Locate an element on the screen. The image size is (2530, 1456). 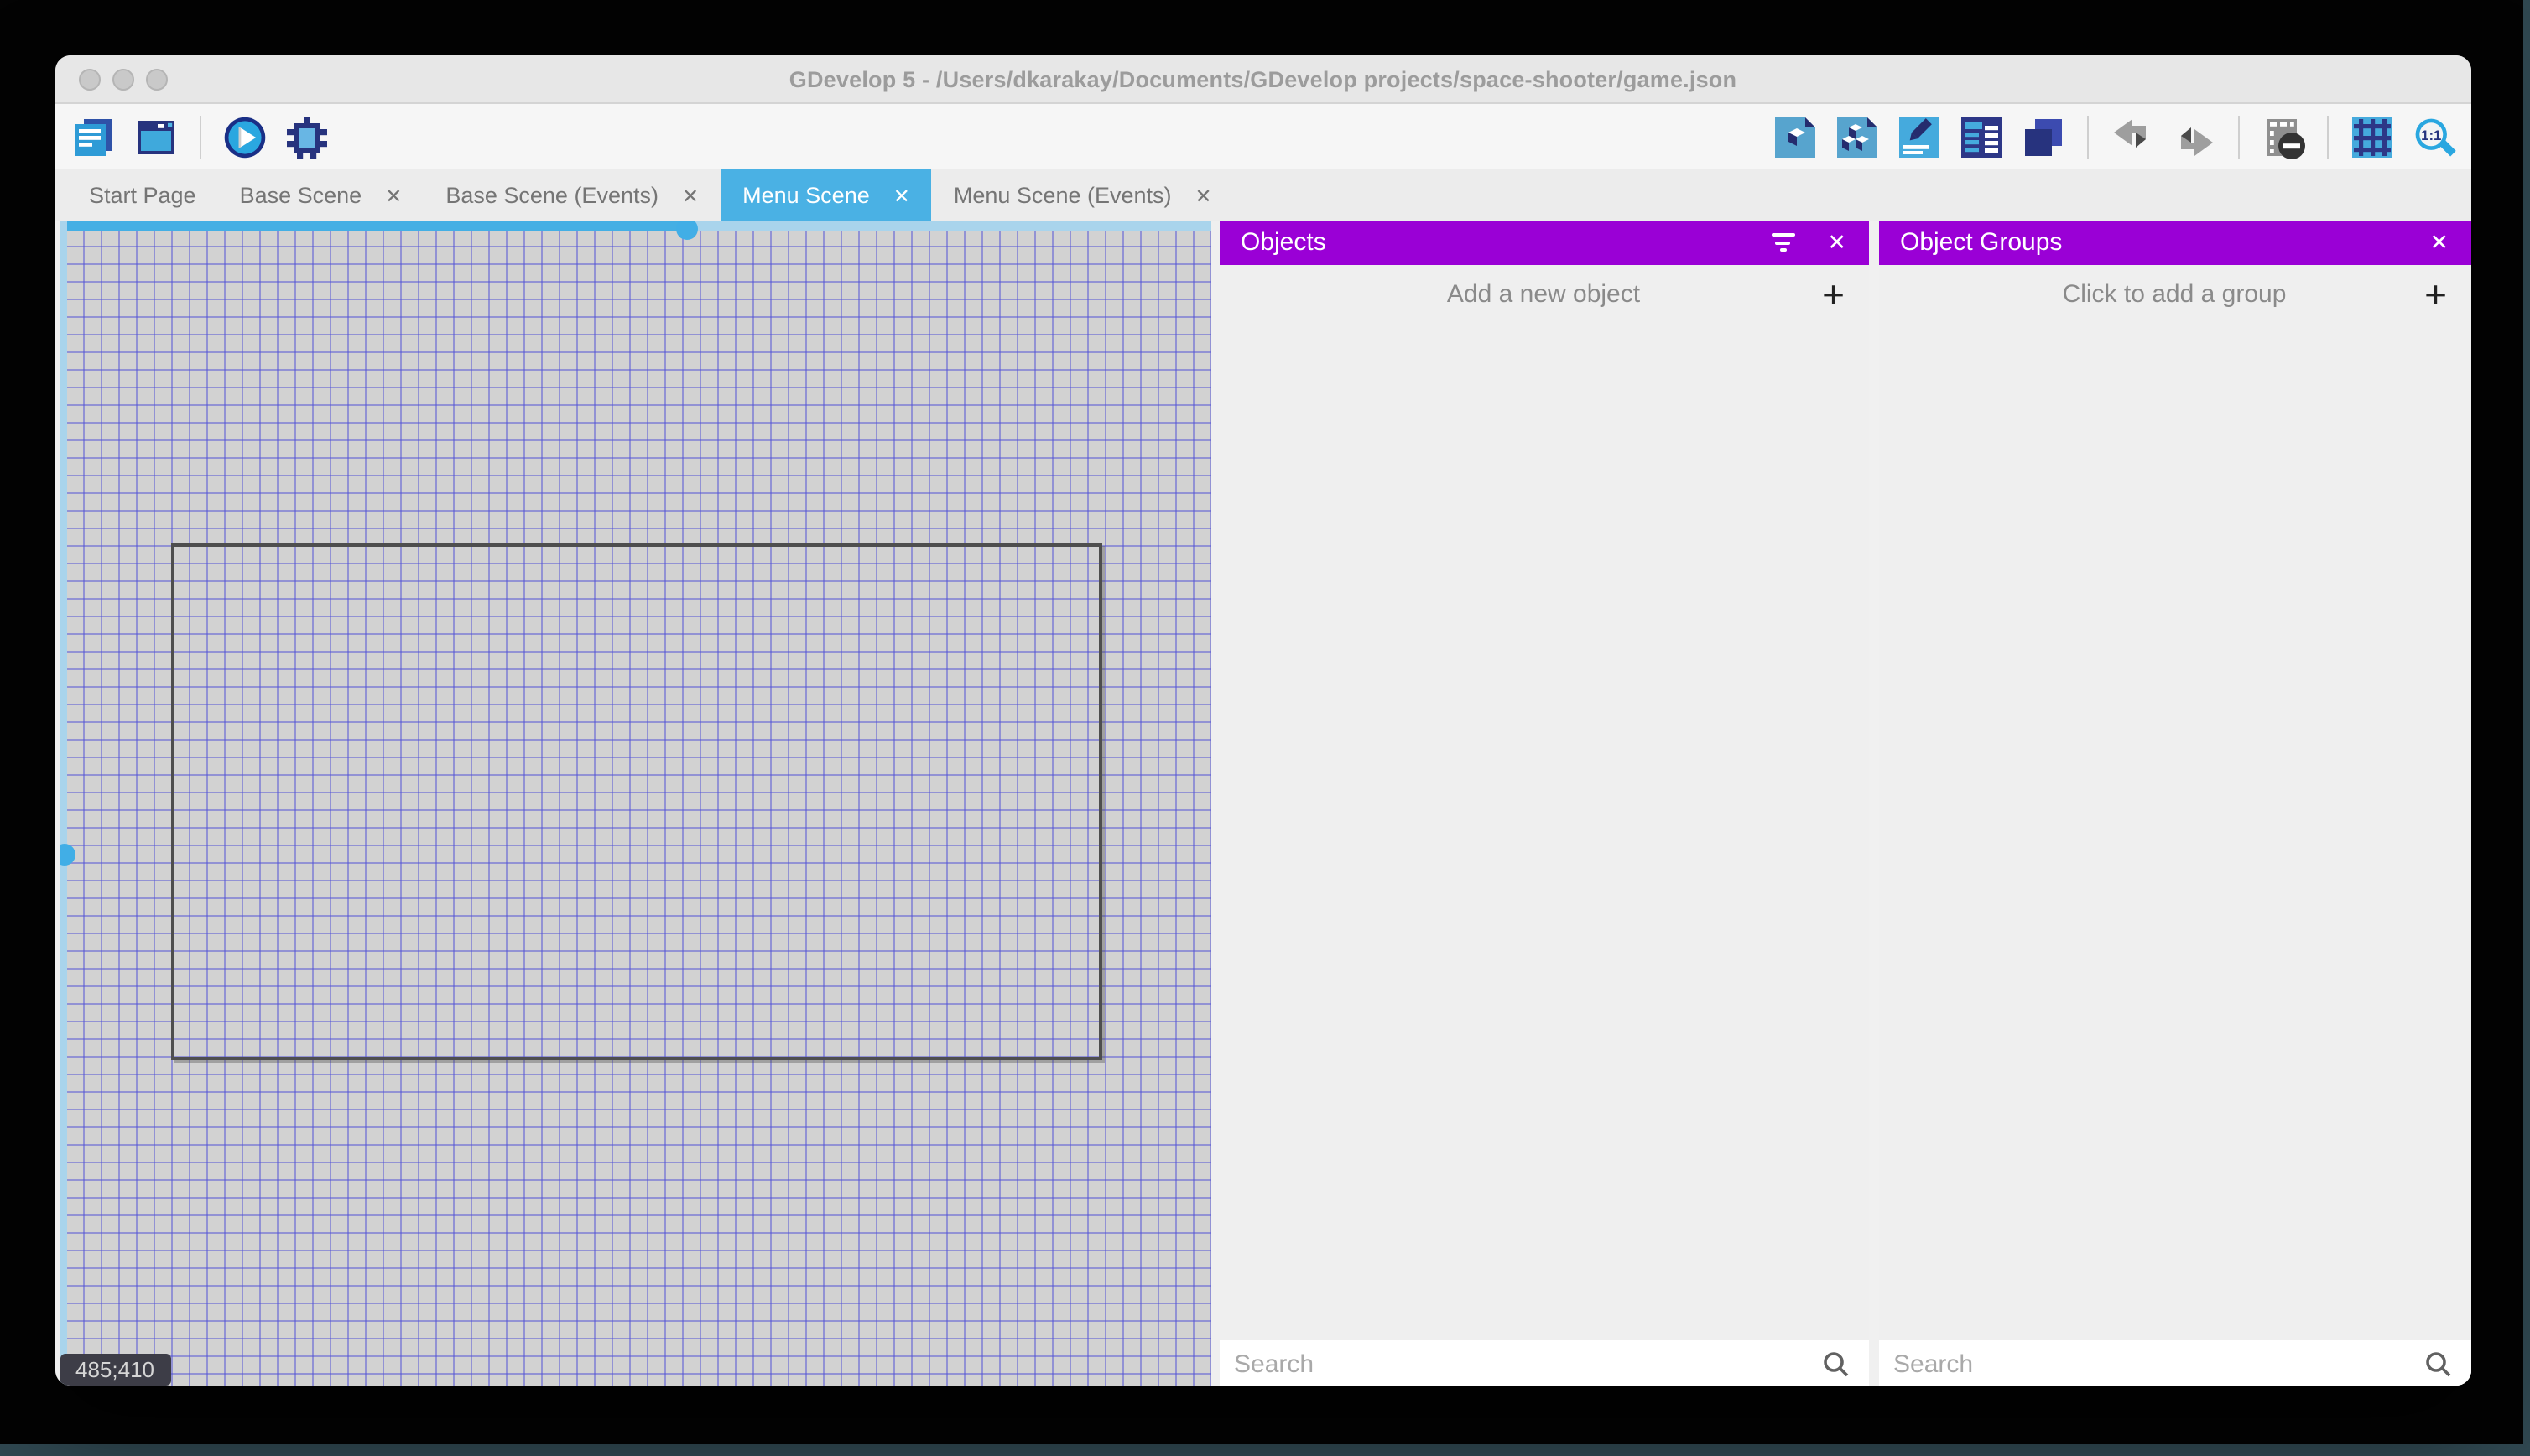
window-mask-icon is located at coordinates (2282, 136).